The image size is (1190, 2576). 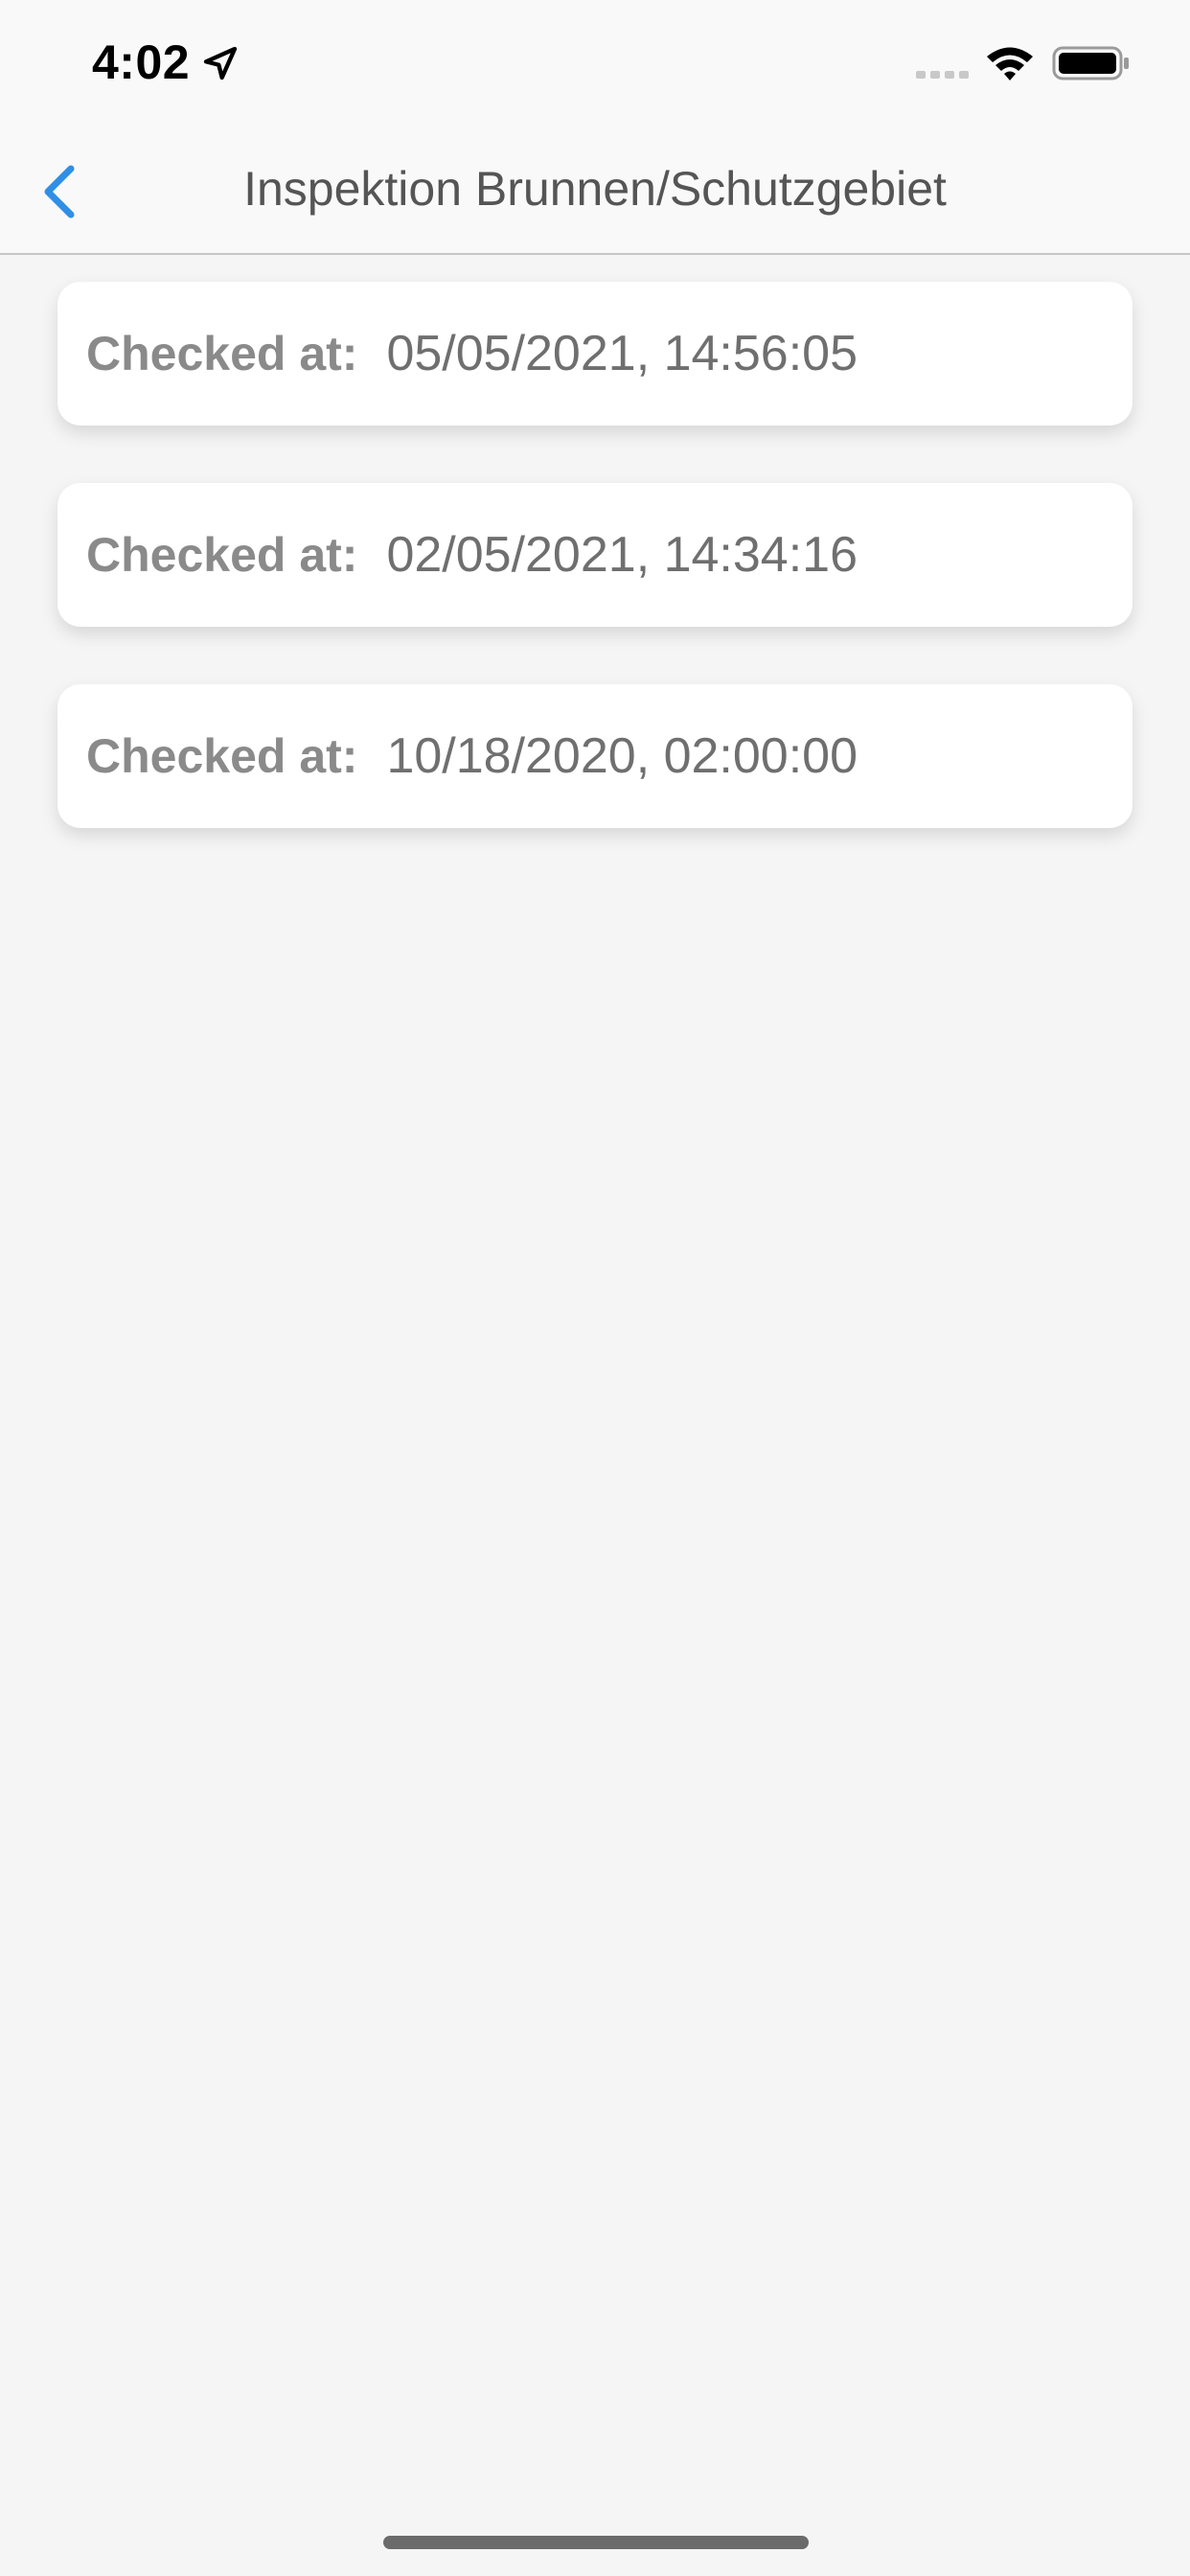 What do you see at coordinates (622, 756) in the screenshot?
I see `checked-at-value: 10/18/2020, 02:00:00` at bounding box center [622, 756].